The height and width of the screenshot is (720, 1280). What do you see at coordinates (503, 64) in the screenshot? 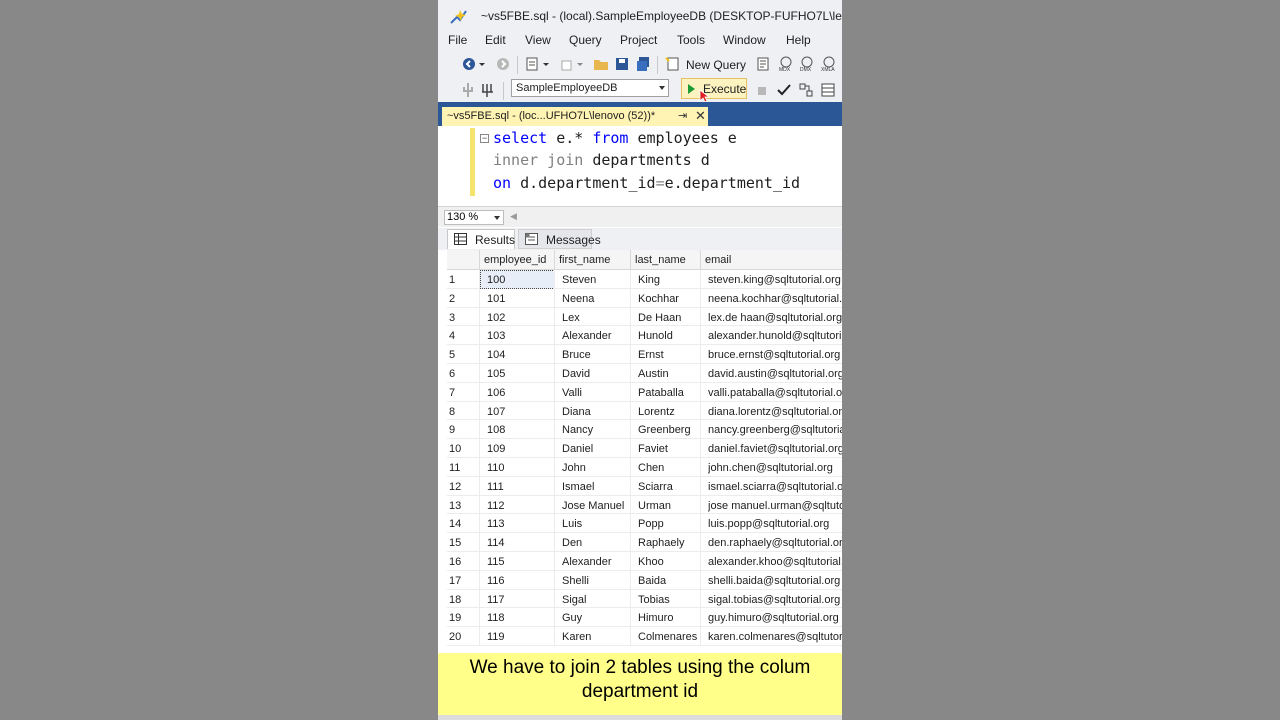
I see `forward-icon` at bounding box center [503, 64].